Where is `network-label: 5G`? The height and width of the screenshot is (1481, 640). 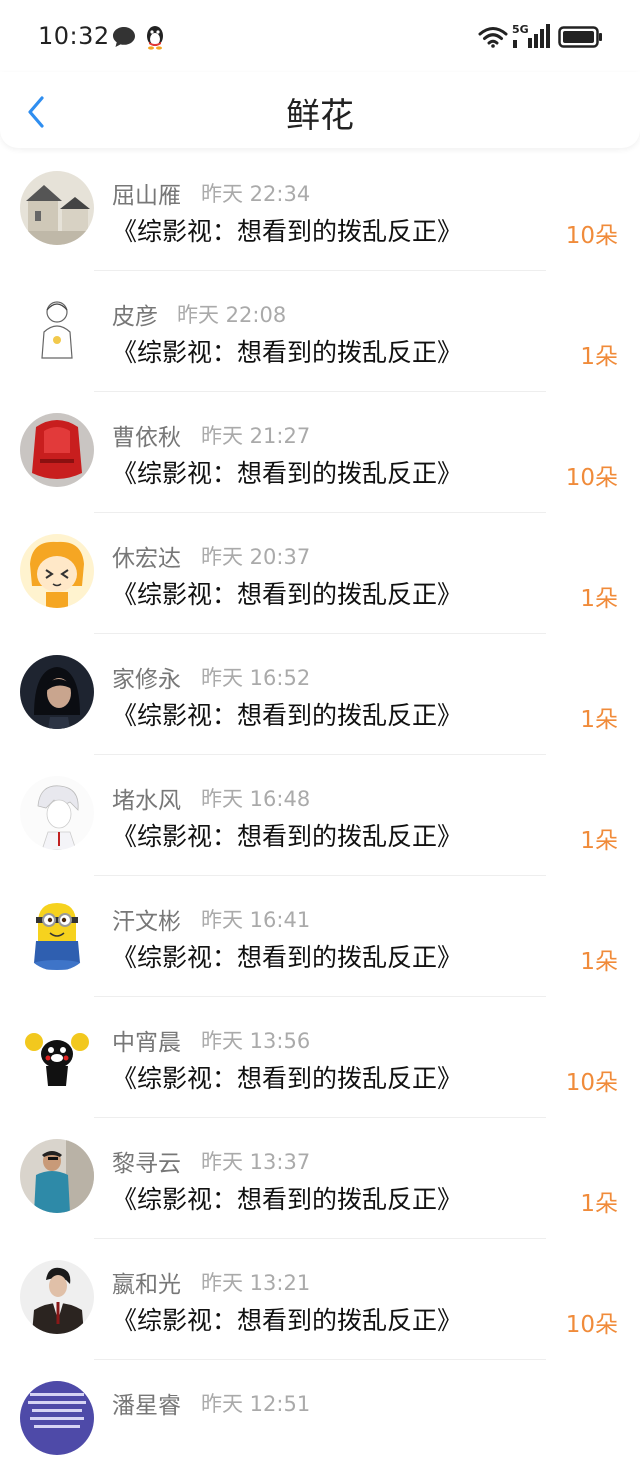
network-label: 5G is located at coordinates (520, 29).